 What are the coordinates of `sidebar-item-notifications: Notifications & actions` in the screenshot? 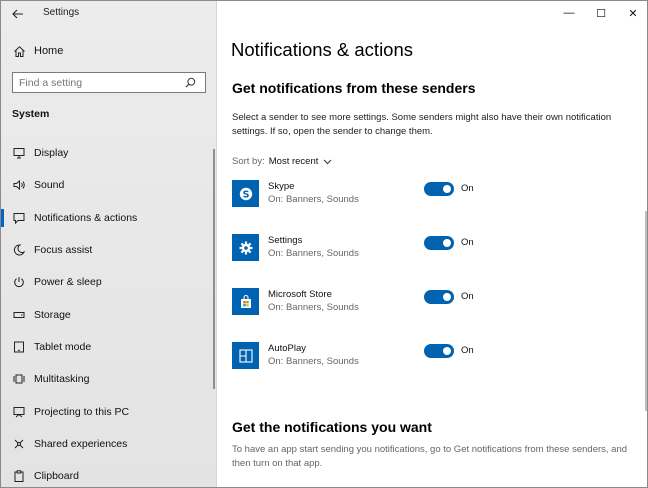 It's located at (109, 218).